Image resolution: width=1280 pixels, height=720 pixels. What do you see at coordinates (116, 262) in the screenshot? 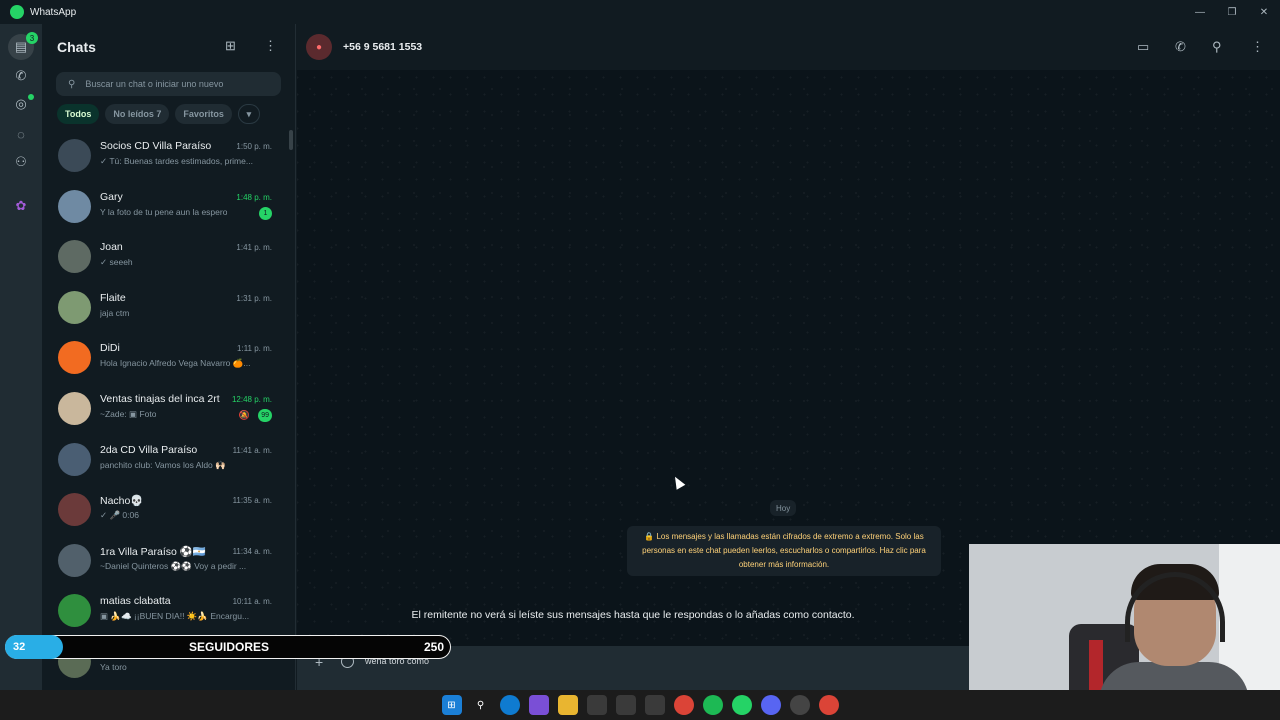
I see `chat-preview: ✓ seeeh` at bounding box center [116, 262].